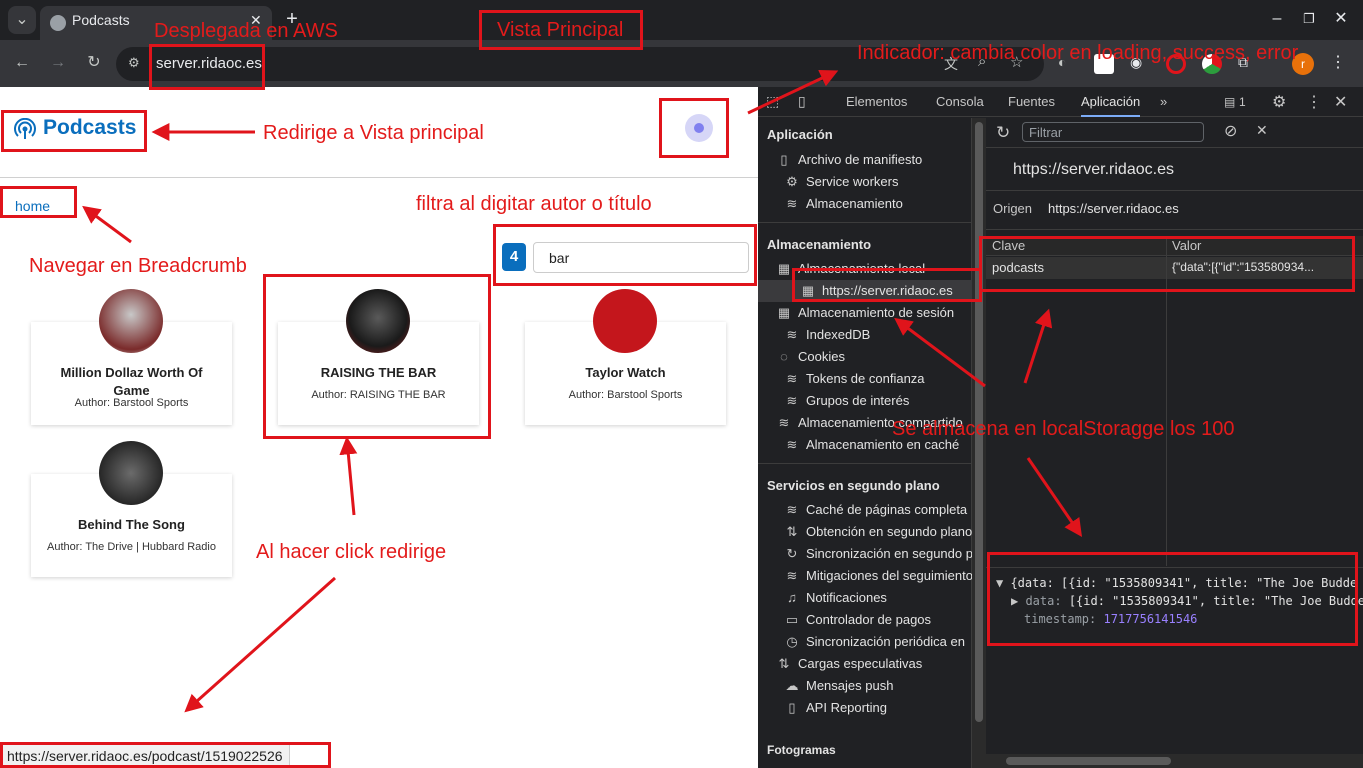  What do you see at coordinates (1093, 169) in the screenshot?
I see `origin-heading: https://server.ridaoc.es` at bounding box center [1093, 169].